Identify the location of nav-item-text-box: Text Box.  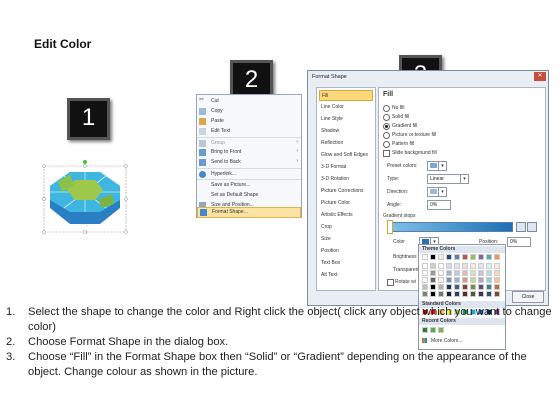
(346, 263).